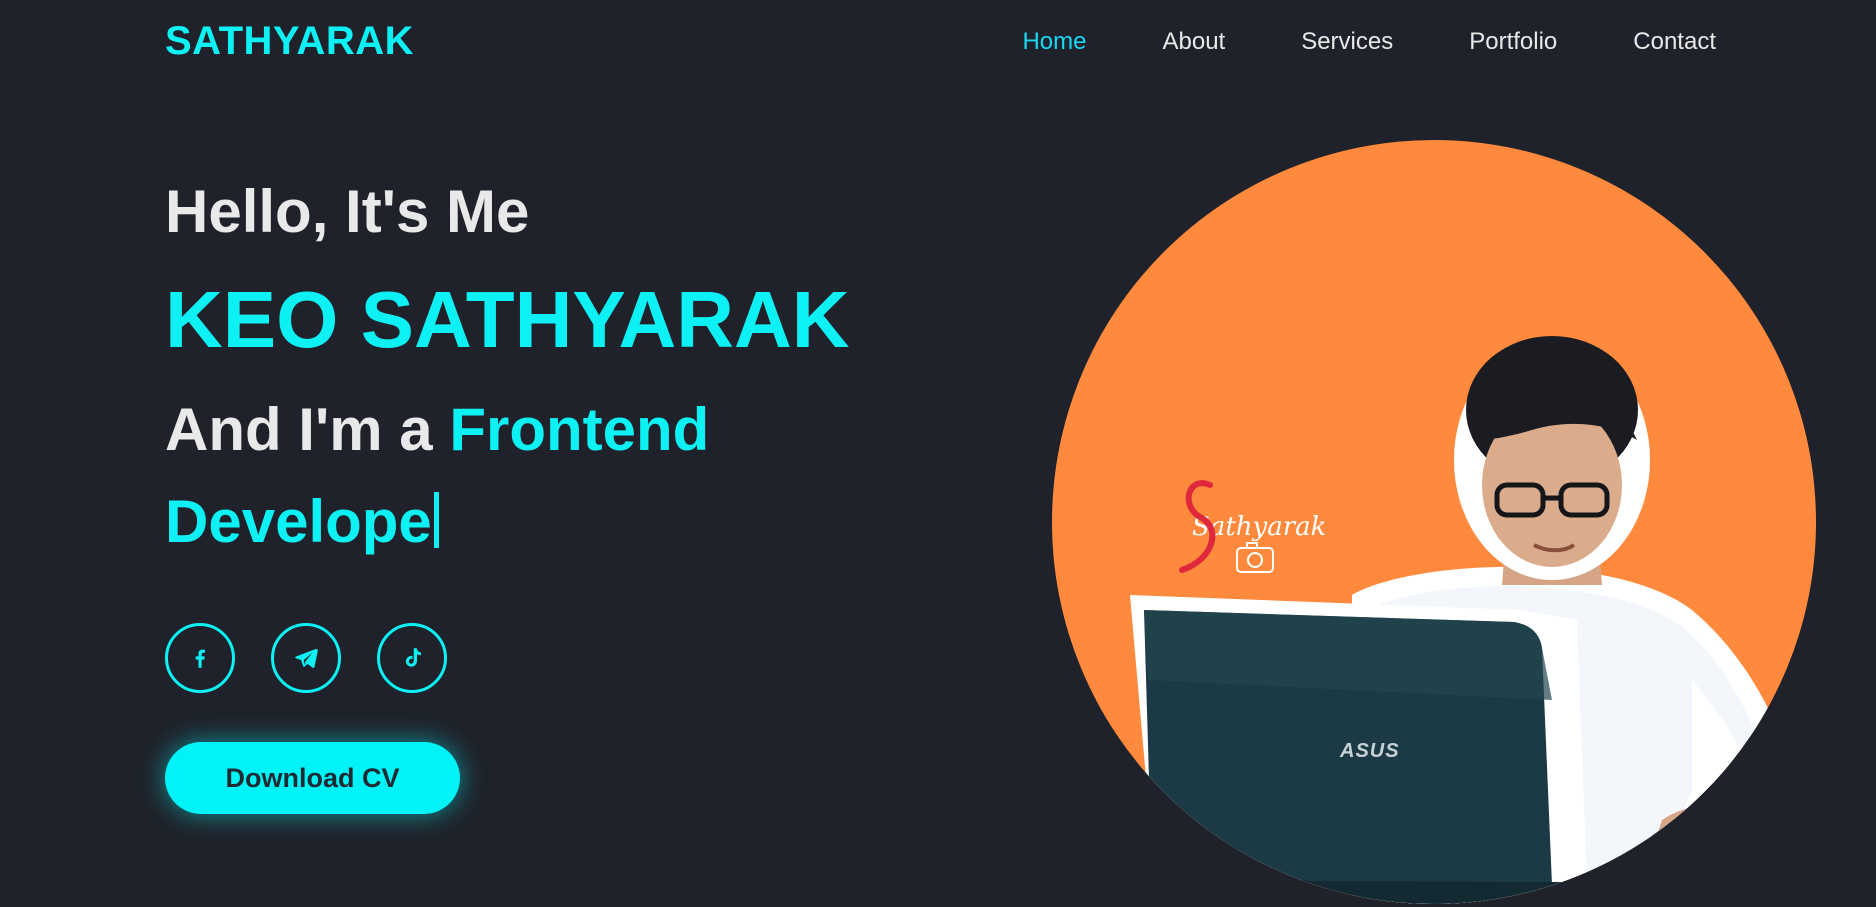 The image size is (1876, 907). What do you see at coordinates (1193, 42) in the screenshot?
I see `nav-about: About` at bounding box center [1193, 42].